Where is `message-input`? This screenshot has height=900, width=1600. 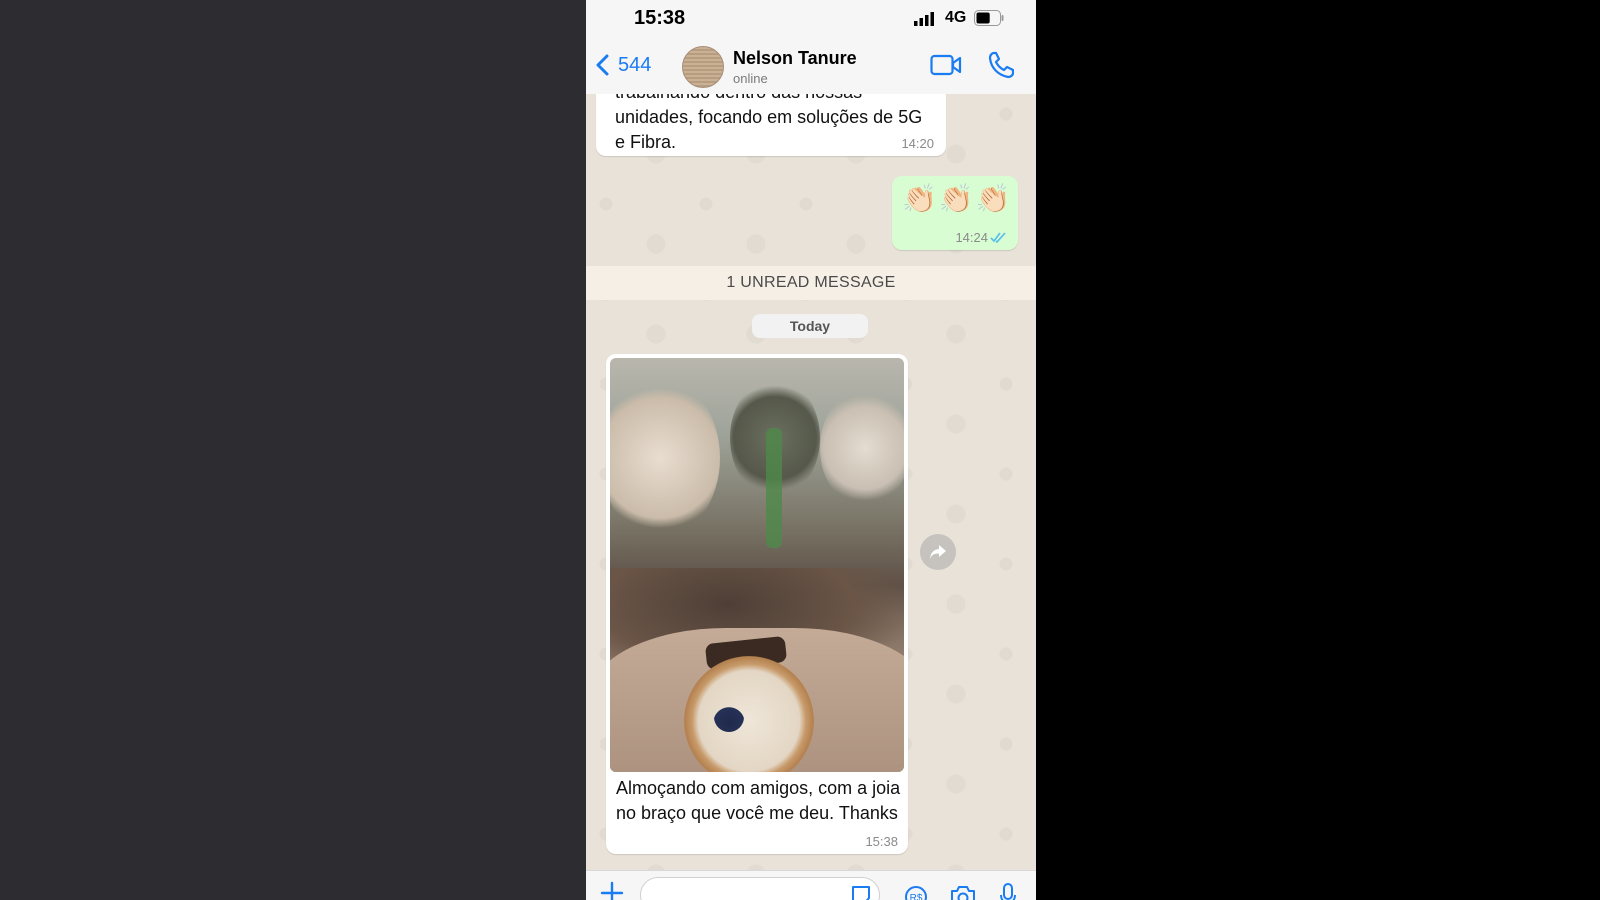 message-input is located at coordinates (760, 888).